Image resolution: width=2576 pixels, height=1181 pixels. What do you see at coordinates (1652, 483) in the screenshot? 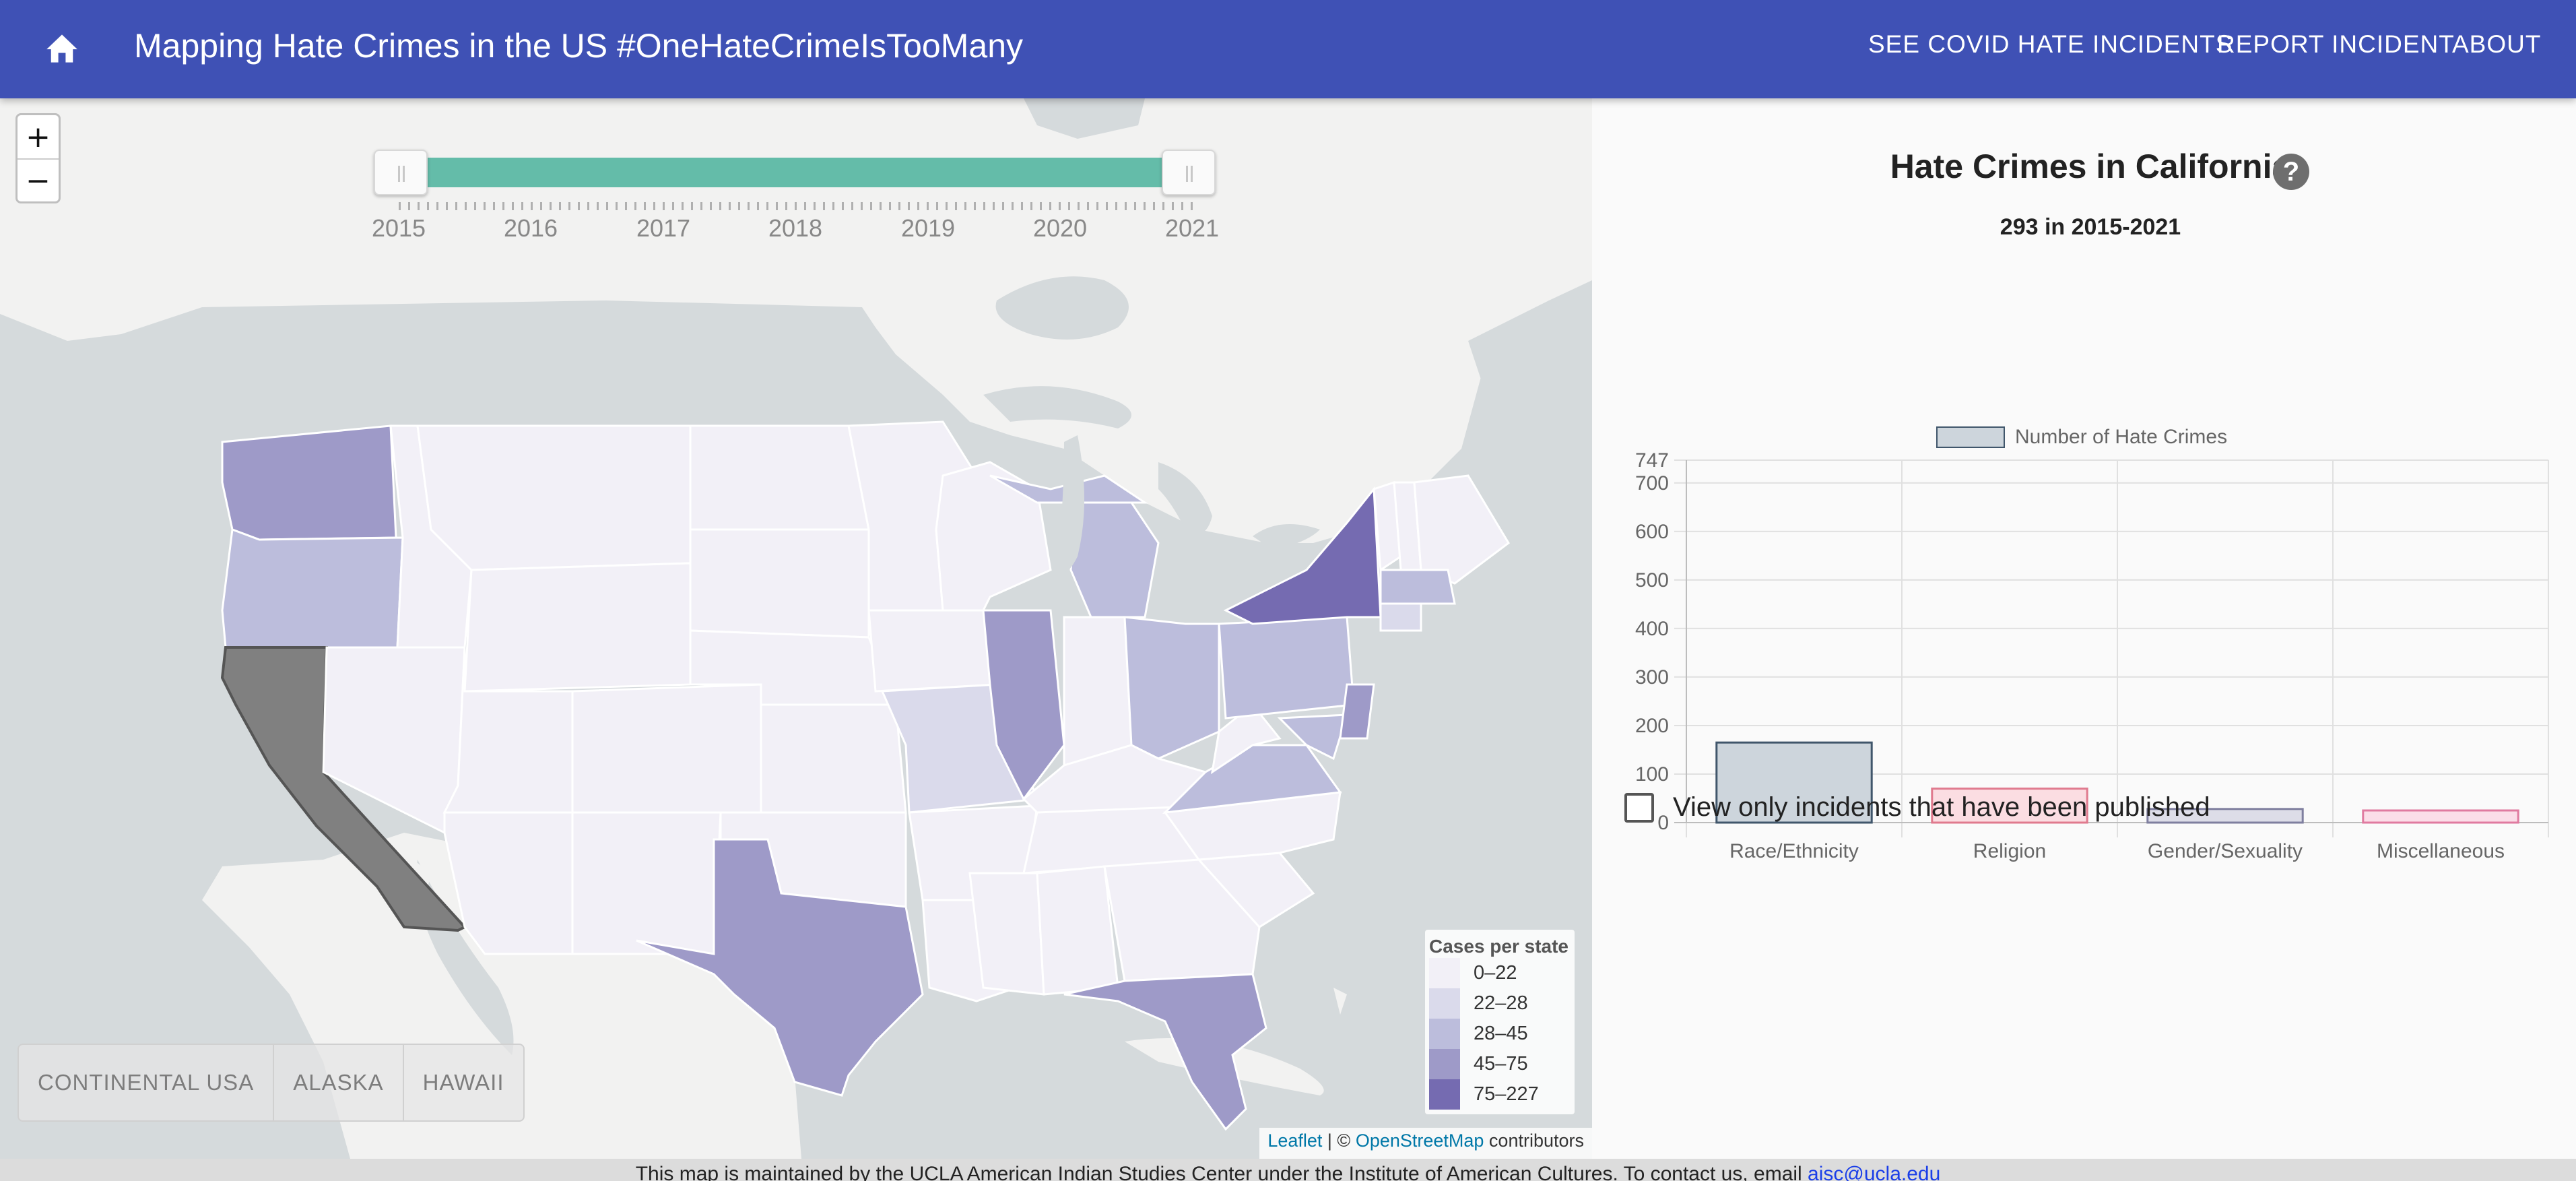
I see `y-tick-label: 700` at bounding box center [1652, 483].